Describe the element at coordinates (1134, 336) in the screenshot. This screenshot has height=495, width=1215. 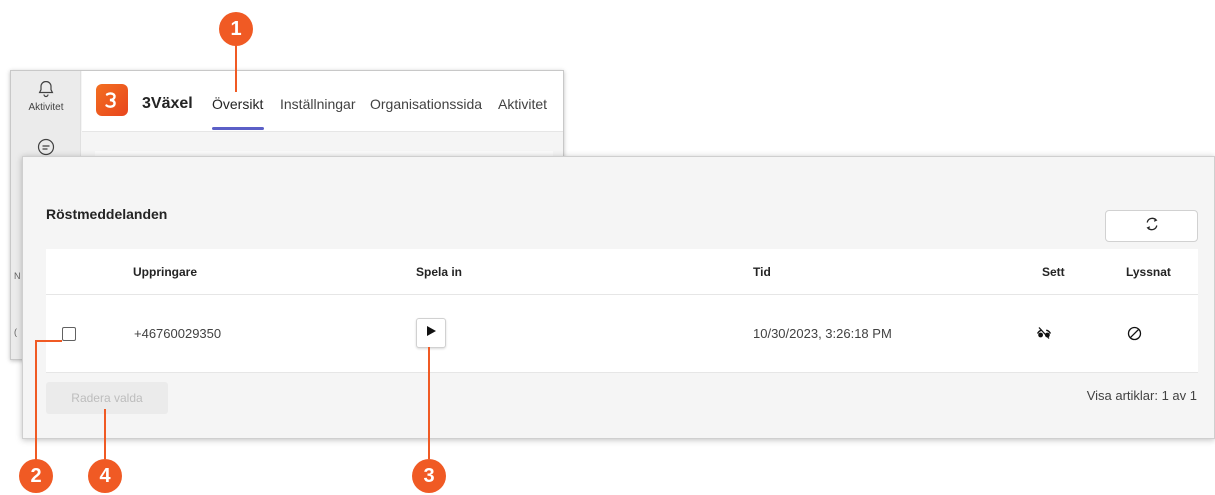
I see `not-allowed-icon` at that location.